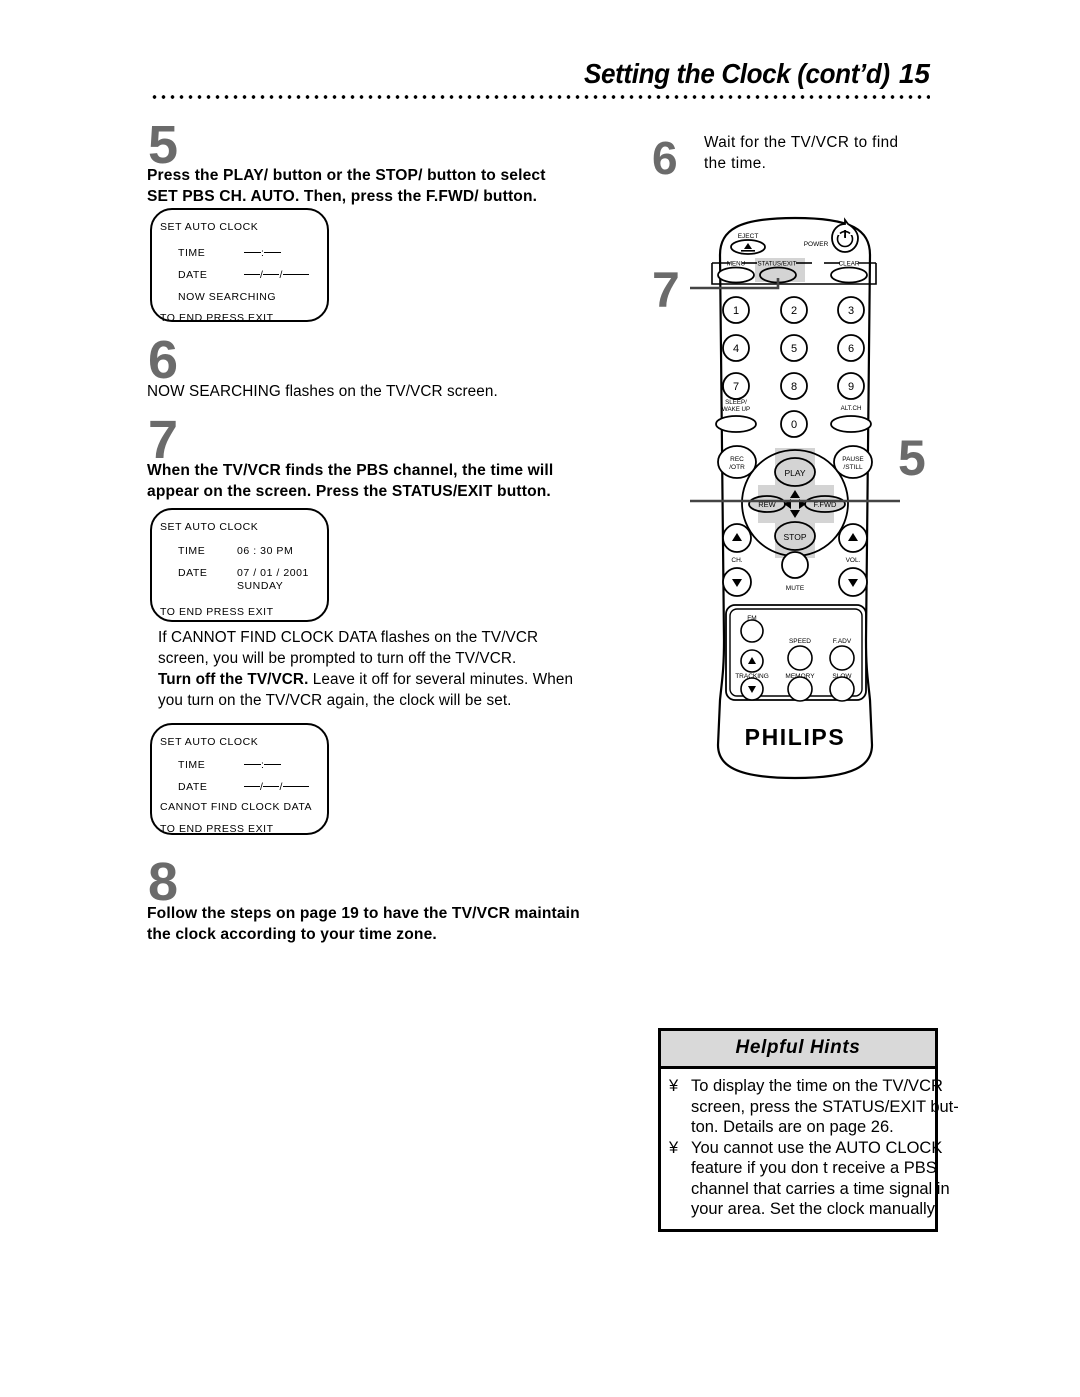 This screenshot has height=1397, width=1080. Describe the element at coordinates (163, 440) in the screenshot. I see `step-number-7: 7` at that location.